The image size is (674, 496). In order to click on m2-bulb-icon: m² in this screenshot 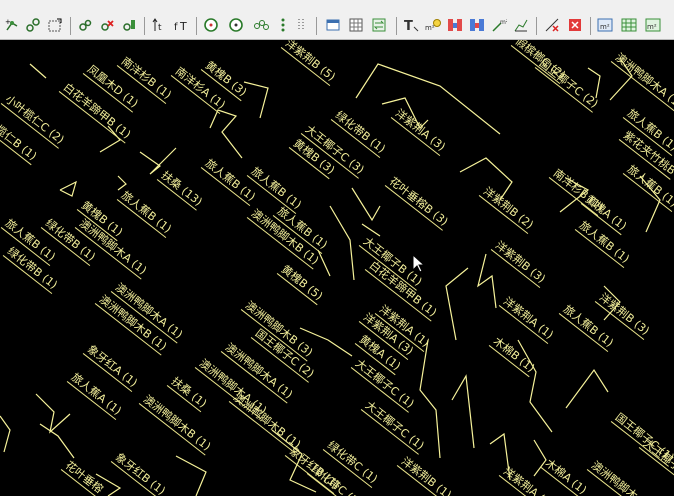, I will do `click(433, 25)`.